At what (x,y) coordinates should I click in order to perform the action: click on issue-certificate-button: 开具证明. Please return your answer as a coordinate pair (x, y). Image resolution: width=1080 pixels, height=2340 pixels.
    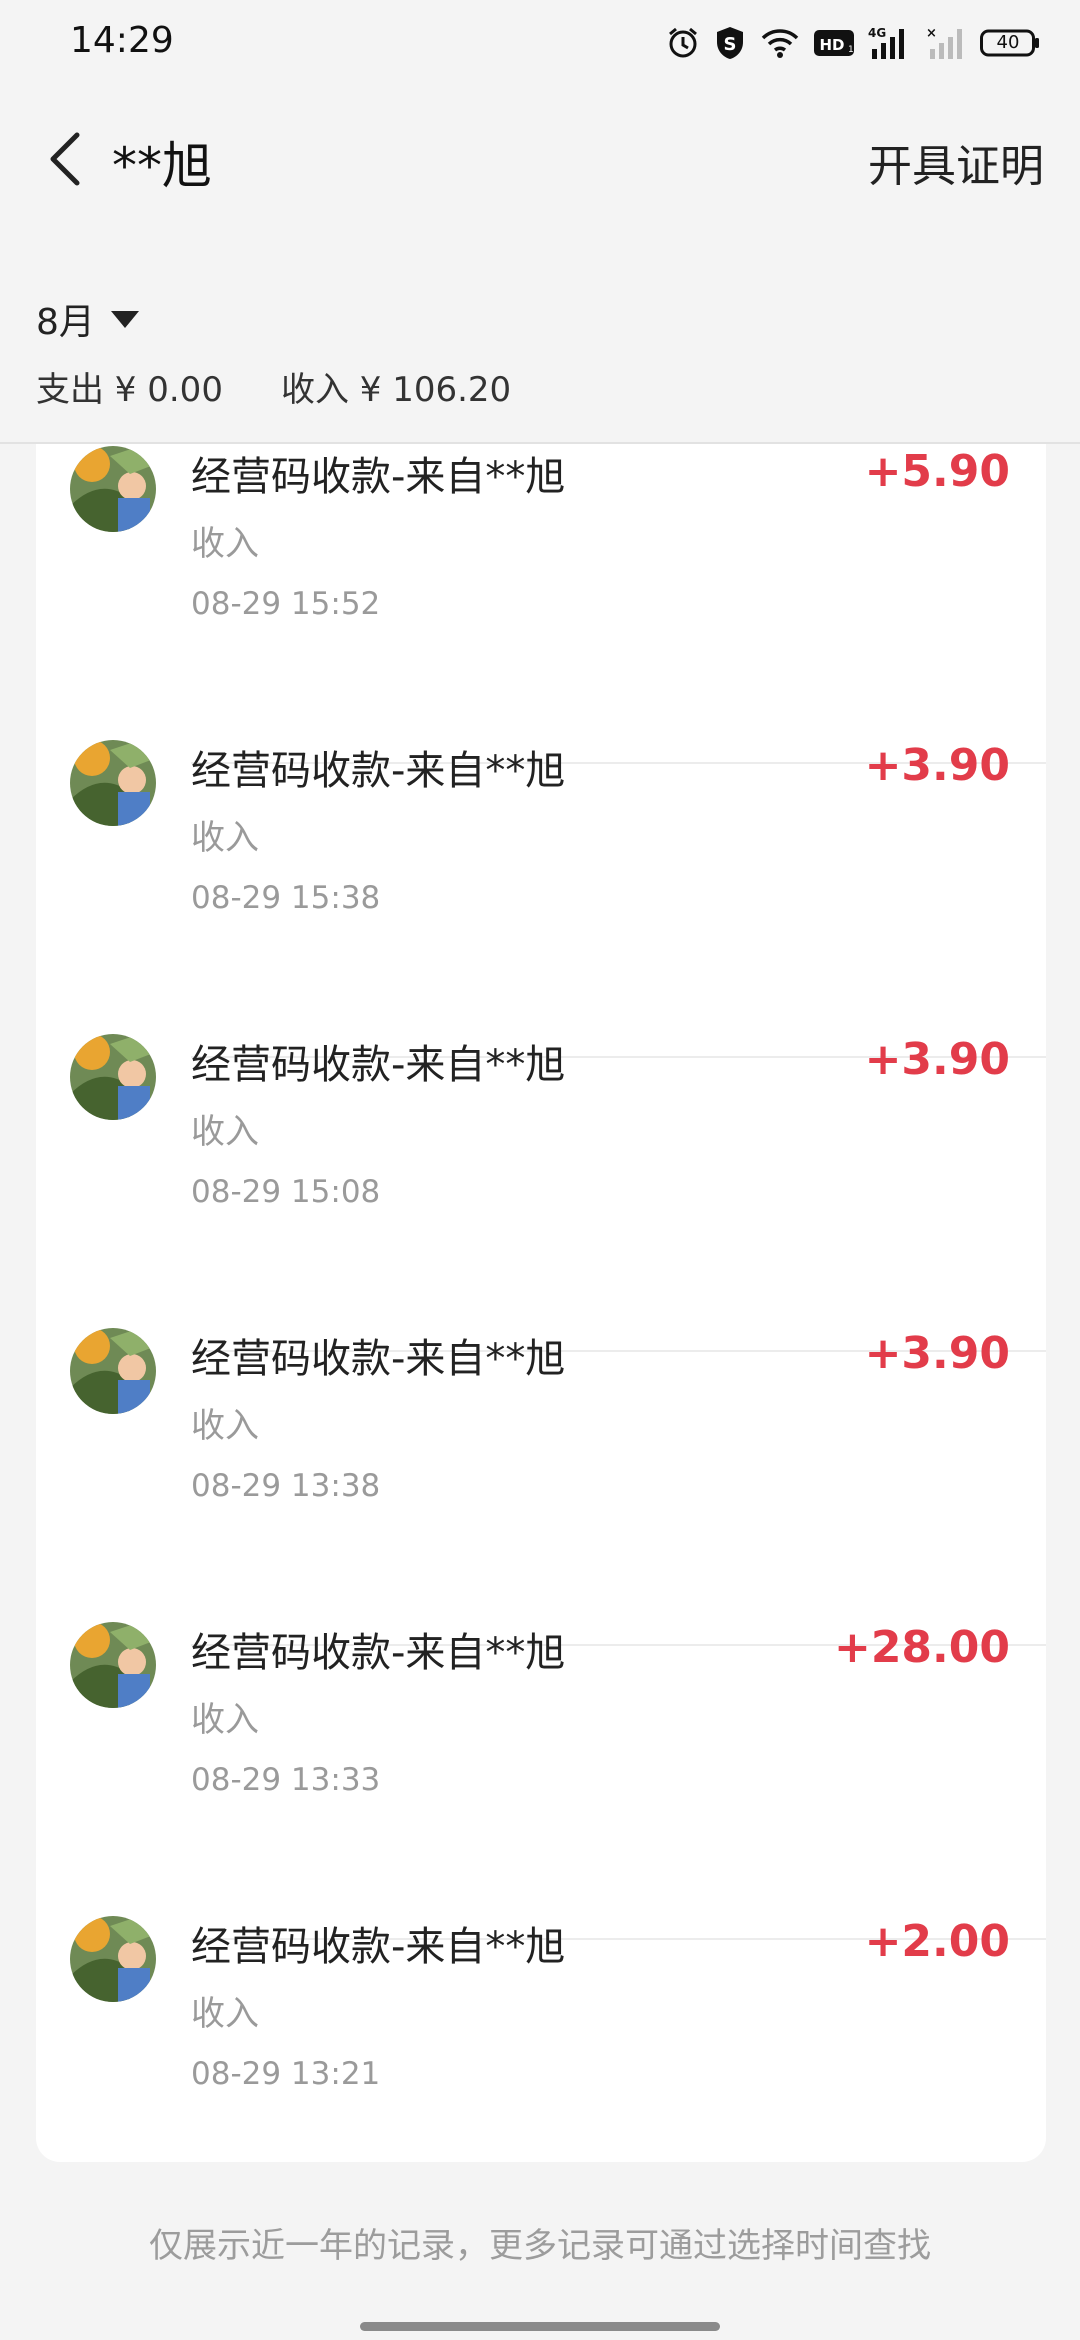
    Looking at the image, I should click on (956, 162).